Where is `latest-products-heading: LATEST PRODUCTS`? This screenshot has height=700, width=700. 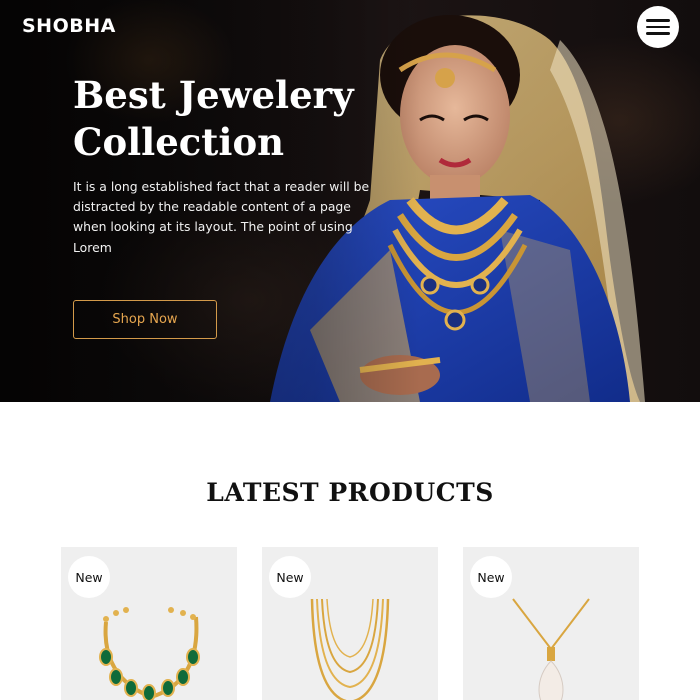
latest-products-heading: LATEST PRODUCTS is located at coordinates (350, 492).